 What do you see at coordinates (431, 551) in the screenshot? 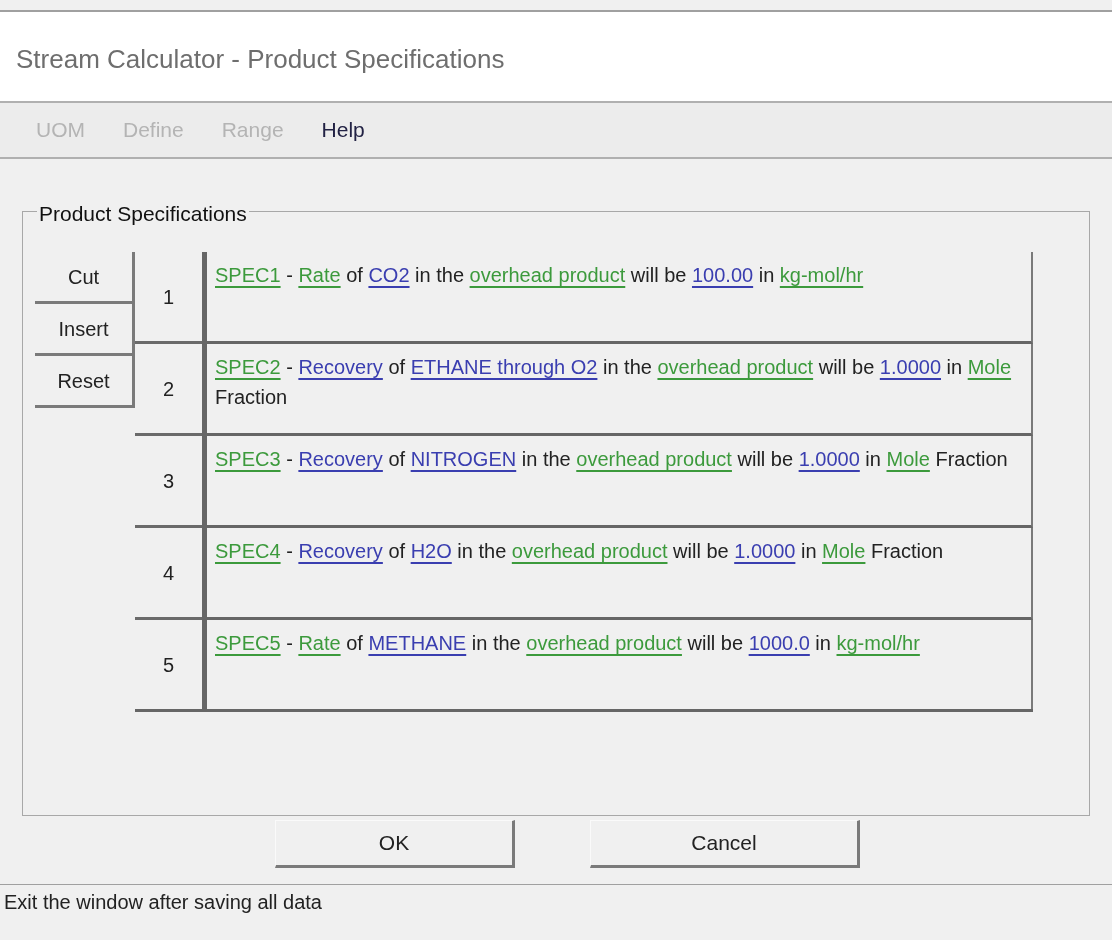
I see `spec-link: H2O` at bounding box center [431, 551].